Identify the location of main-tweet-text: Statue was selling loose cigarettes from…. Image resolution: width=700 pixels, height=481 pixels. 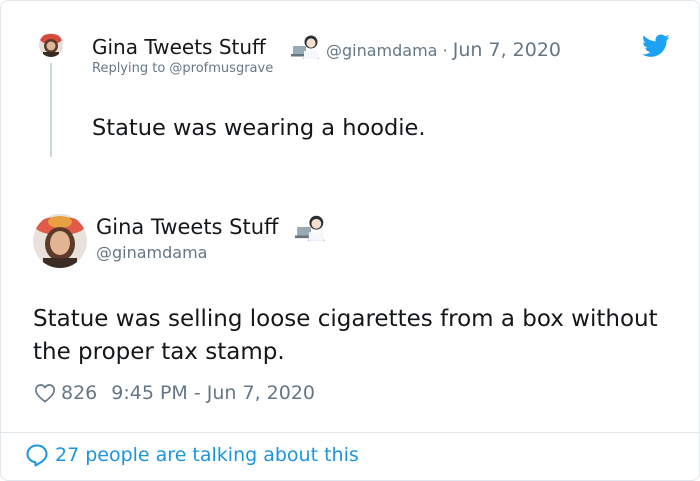
(345, 335).